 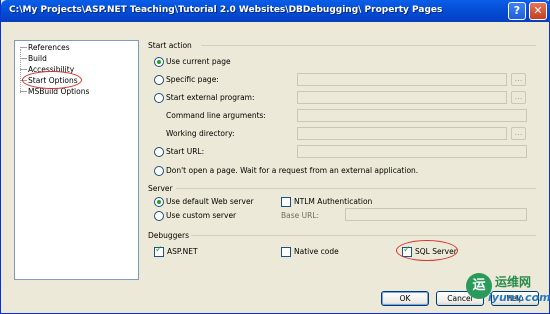 I want to click on aspnet-debugger-label: ASP.NET, so click(x=182, y=251).